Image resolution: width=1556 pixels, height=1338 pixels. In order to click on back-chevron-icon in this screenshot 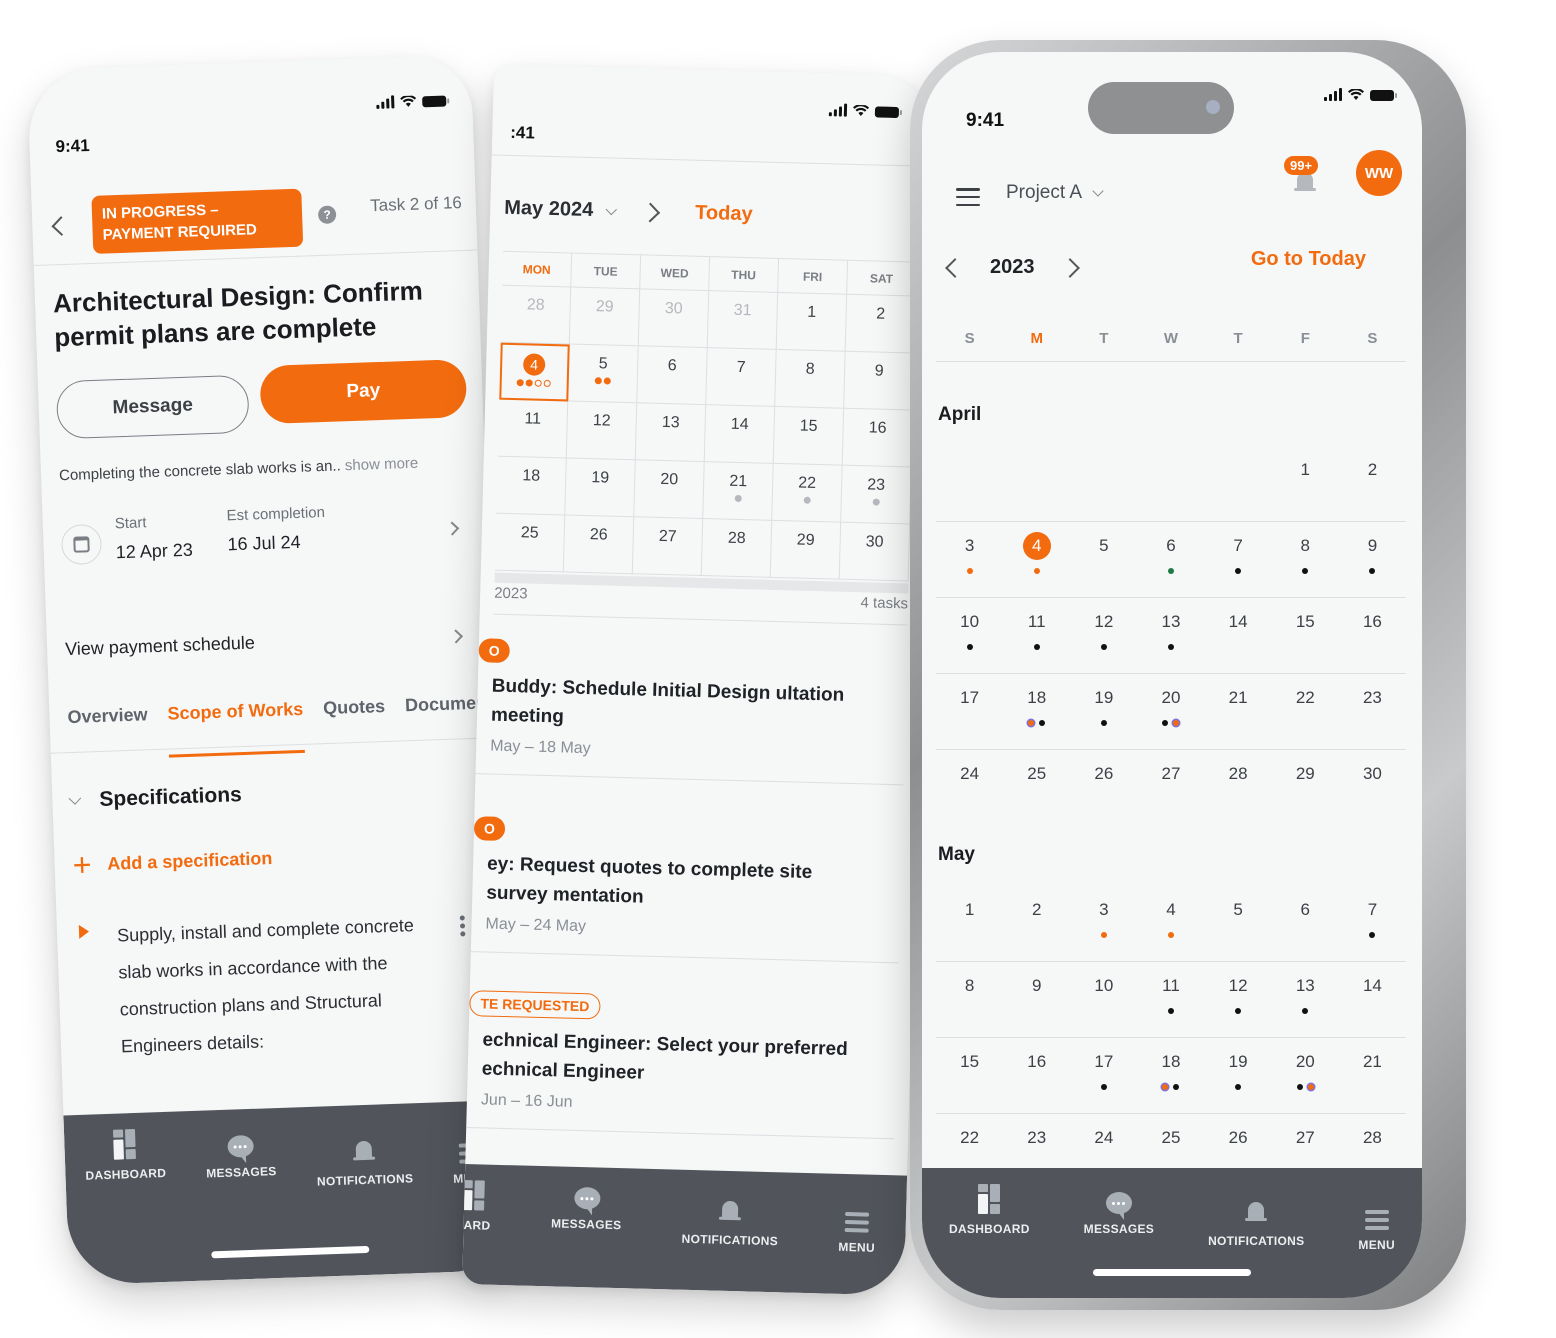, I will do `click(61, 226)`.